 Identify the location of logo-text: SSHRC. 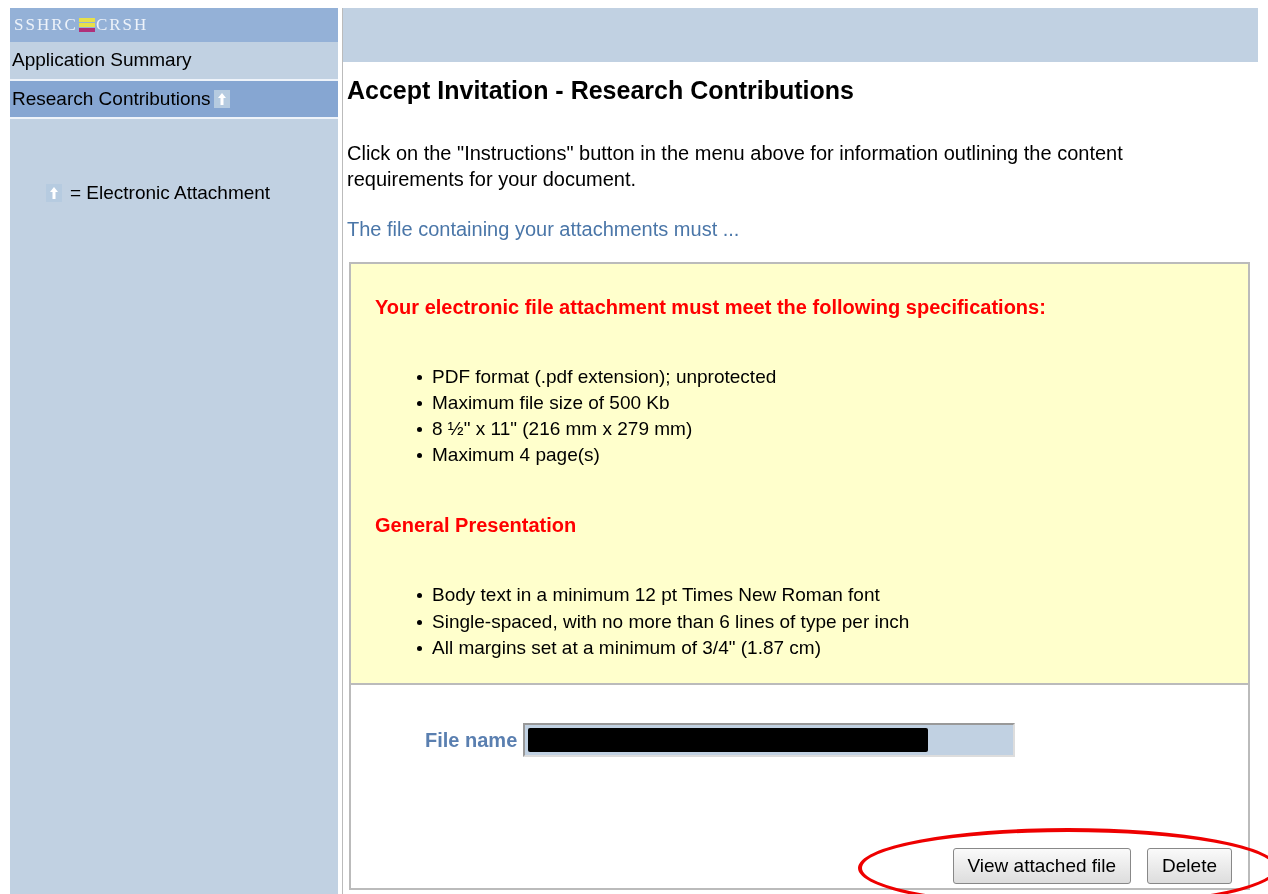
(46, 25).